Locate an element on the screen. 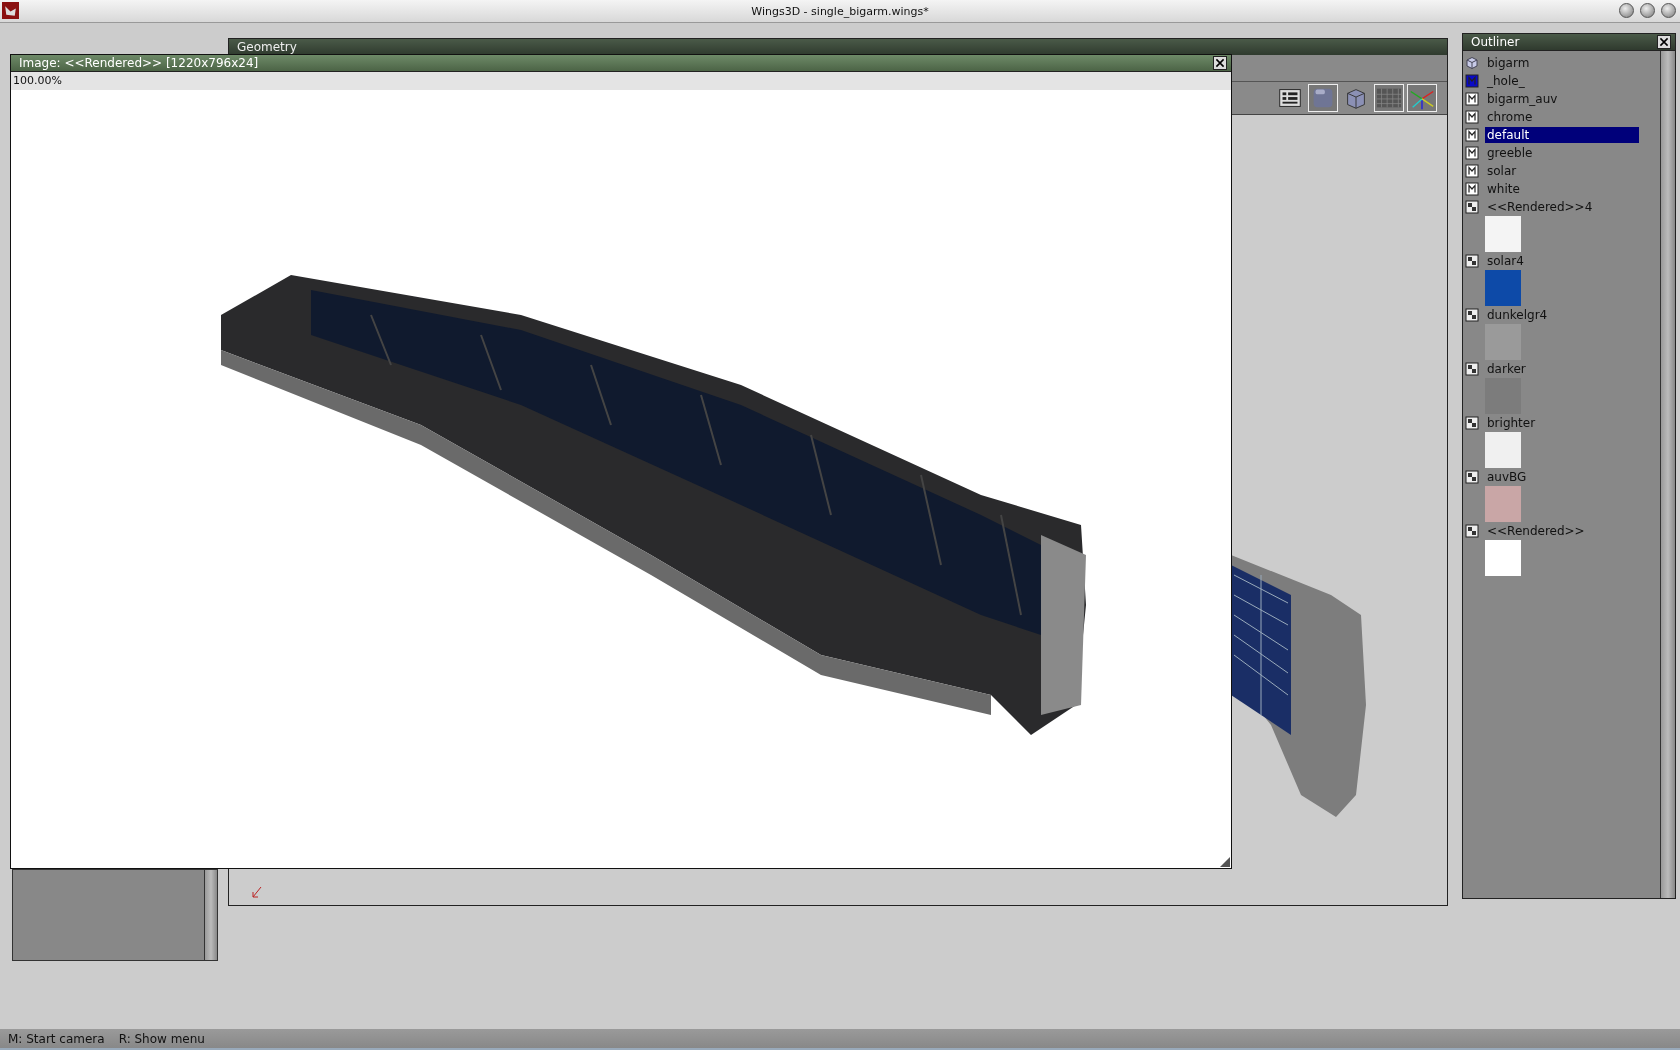 The height and width of the screenshot is (1050, 1680). resize-handle-icon is located at coordinates (1225, 862).